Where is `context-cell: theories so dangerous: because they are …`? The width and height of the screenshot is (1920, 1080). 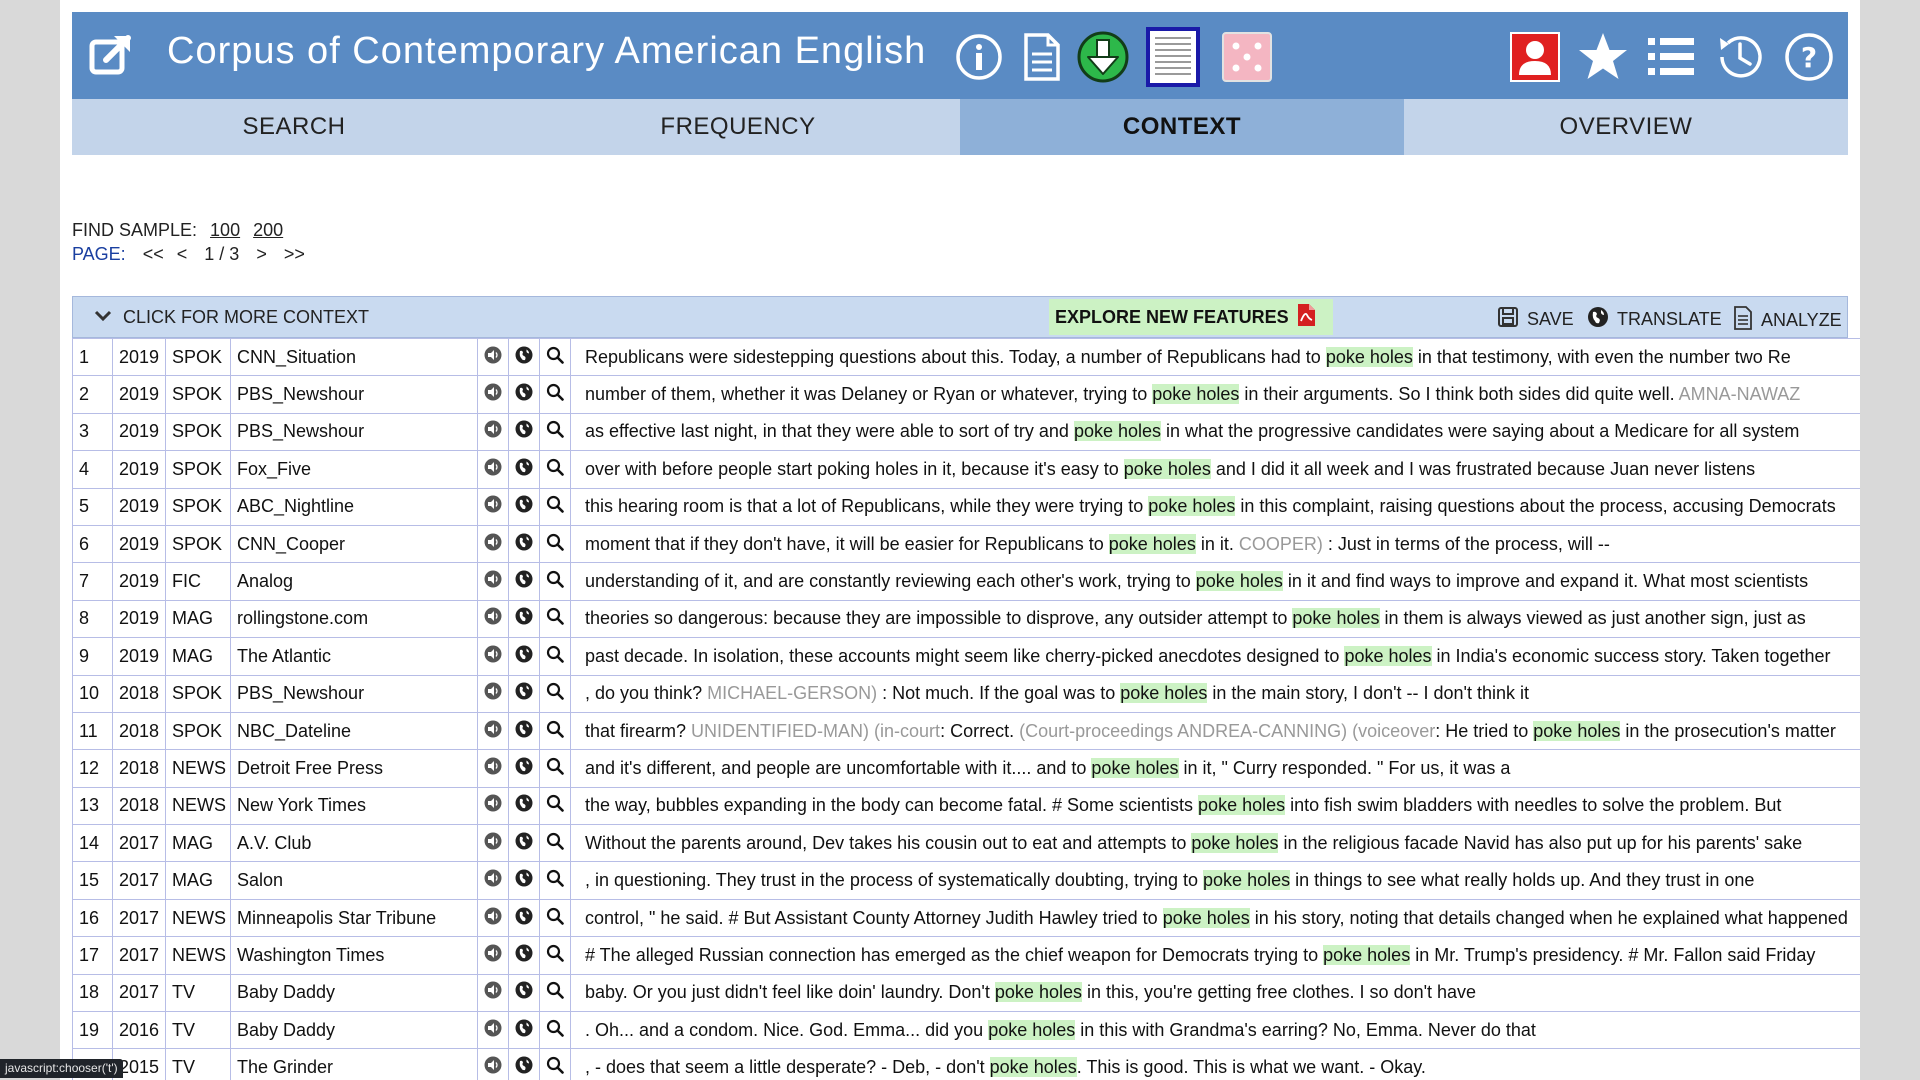 context-cell: theories so dangerous: because they are … is located at coordinates (1215, 619).